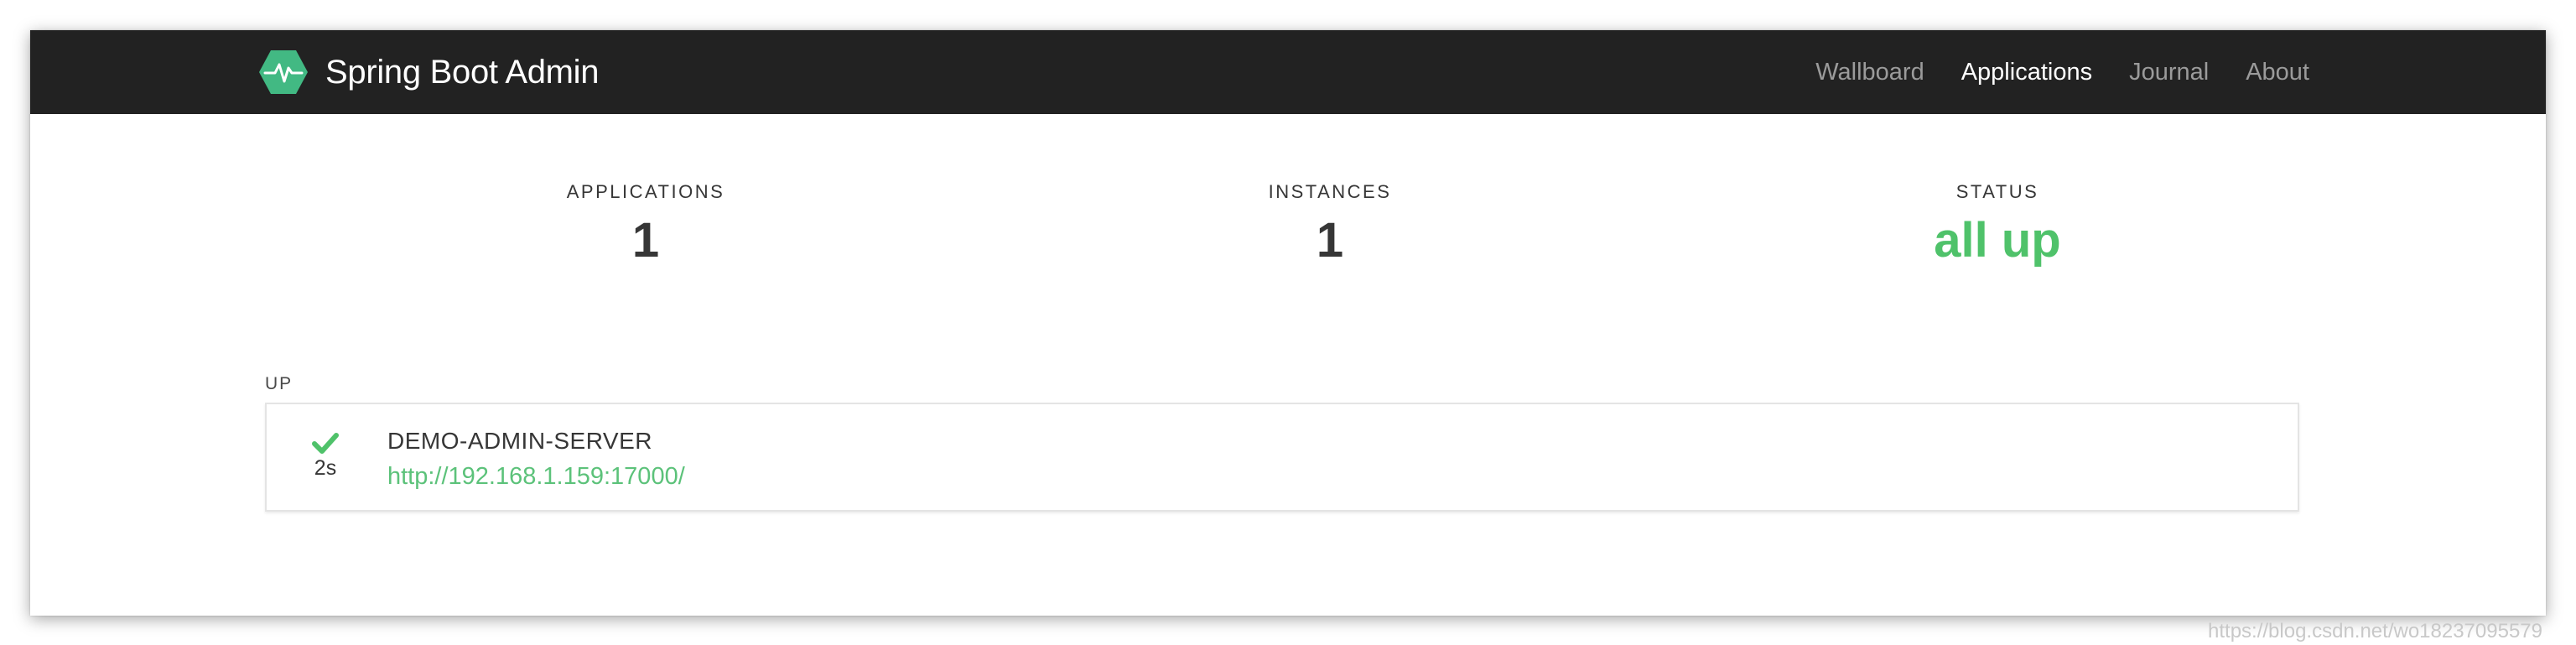  What do you see at coordinates (325, 468) in the screenshot?
I see `application-uptime: 2s` at bounding box center [325, 468].